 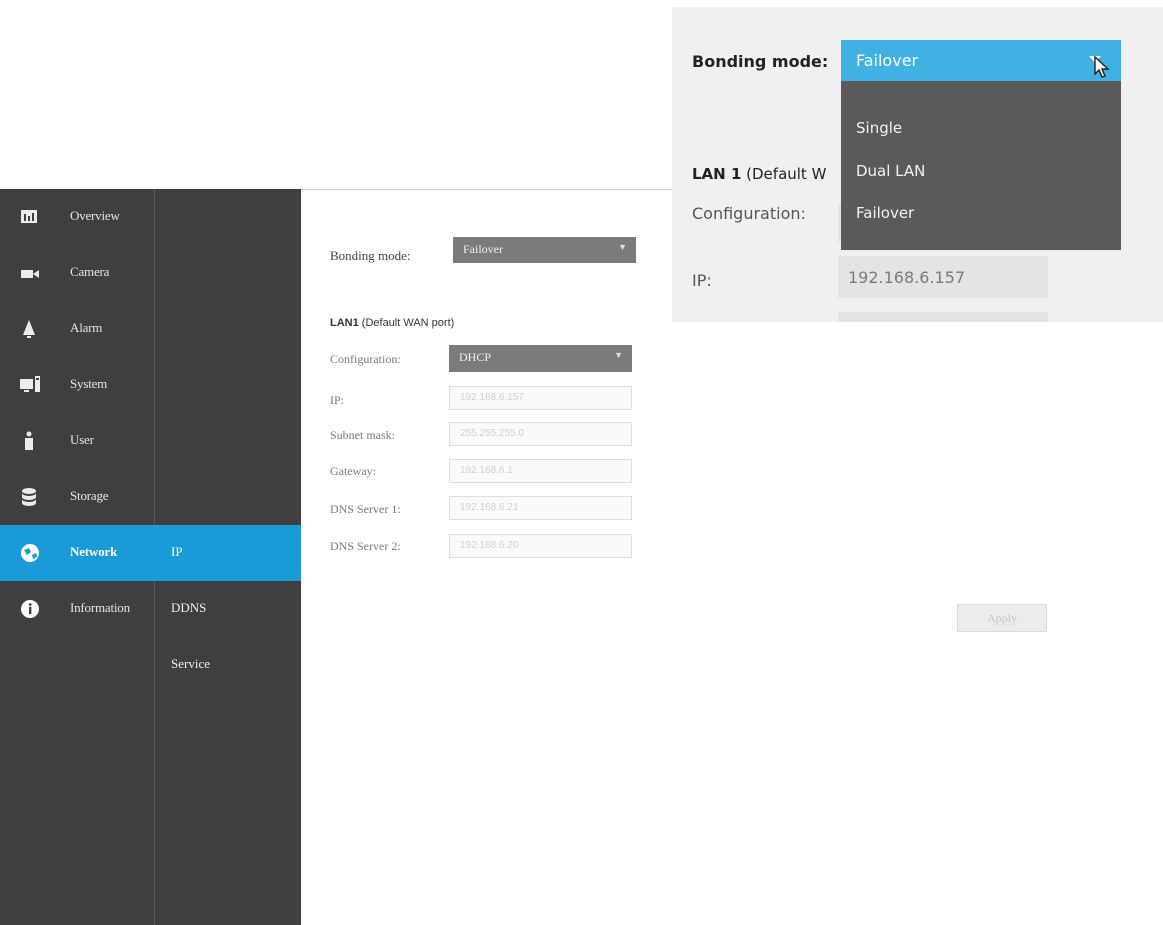 What do you see at coordinates (30, 384) in the screenshot?
I see `system-icon` at bounding box center [30, 384].